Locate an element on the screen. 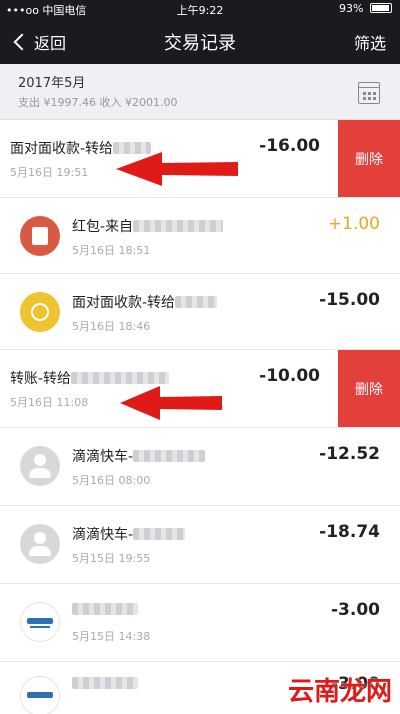 The height and width of the screenshot is (714, 400). month-summary: 支出 ¥1997.46 收入 ¥2001.00 is located at coordinates (98, 102).